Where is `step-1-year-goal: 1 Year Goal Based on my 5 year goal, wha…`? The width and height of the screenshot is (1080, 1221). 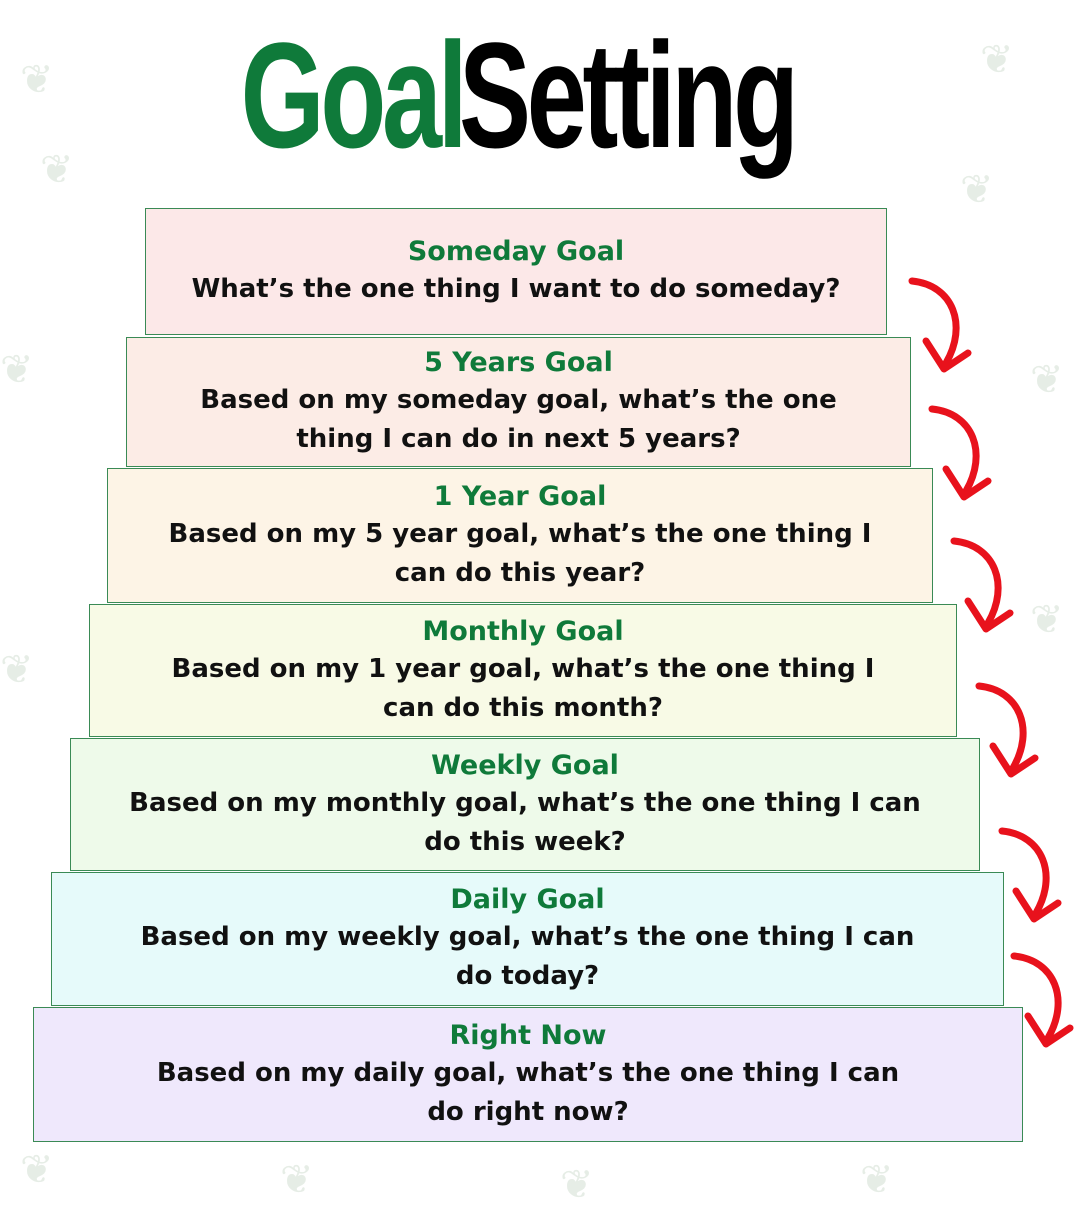 step-1-year-goal: 1 Year Goal Based on my 5 year goal, wha… is located at coordinates (520, 535).